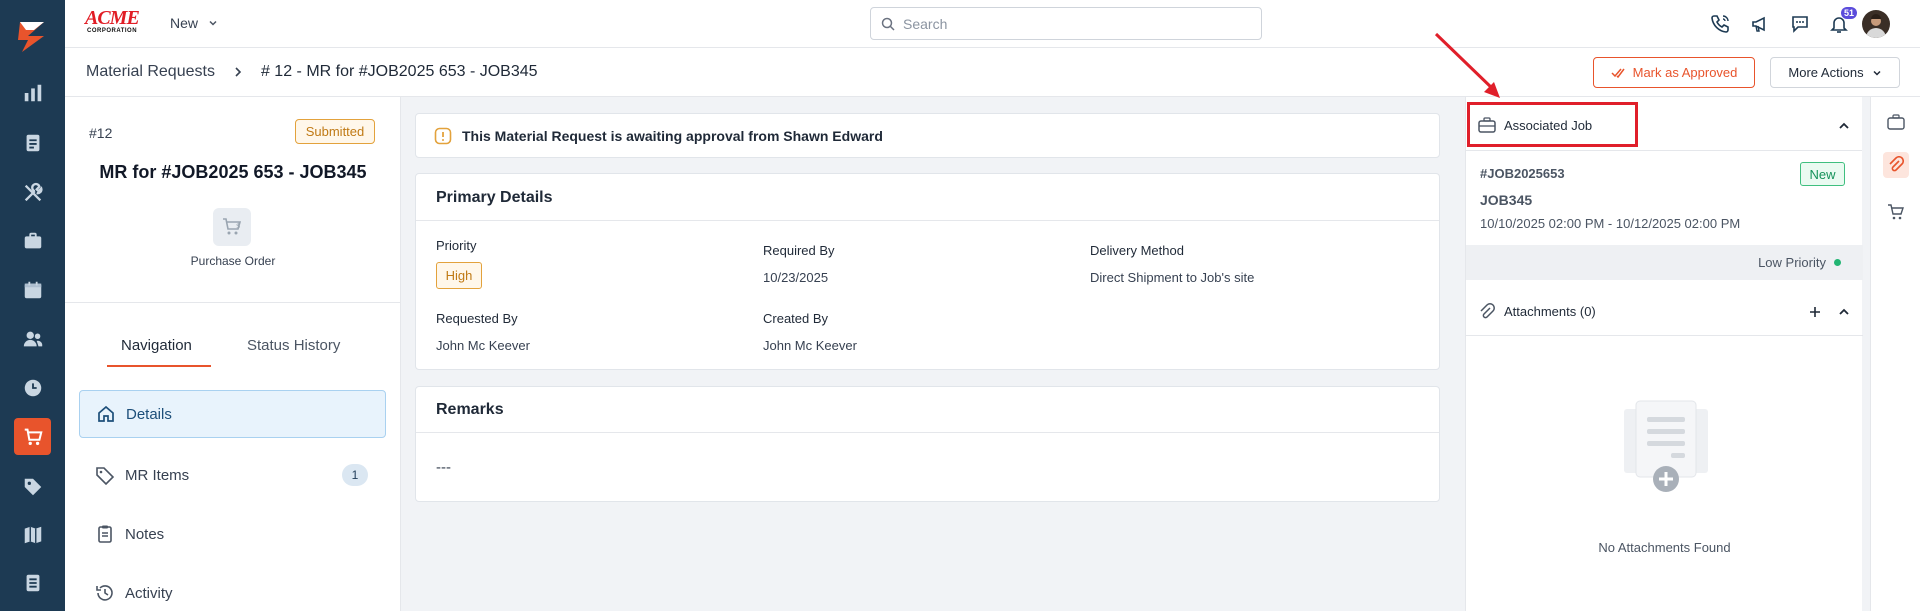 Image resolution: width=1920 pixels, height=611 pixels. Describe the element at coordinates (33, 339) in the screenshot. I see `users-icon` at that location.